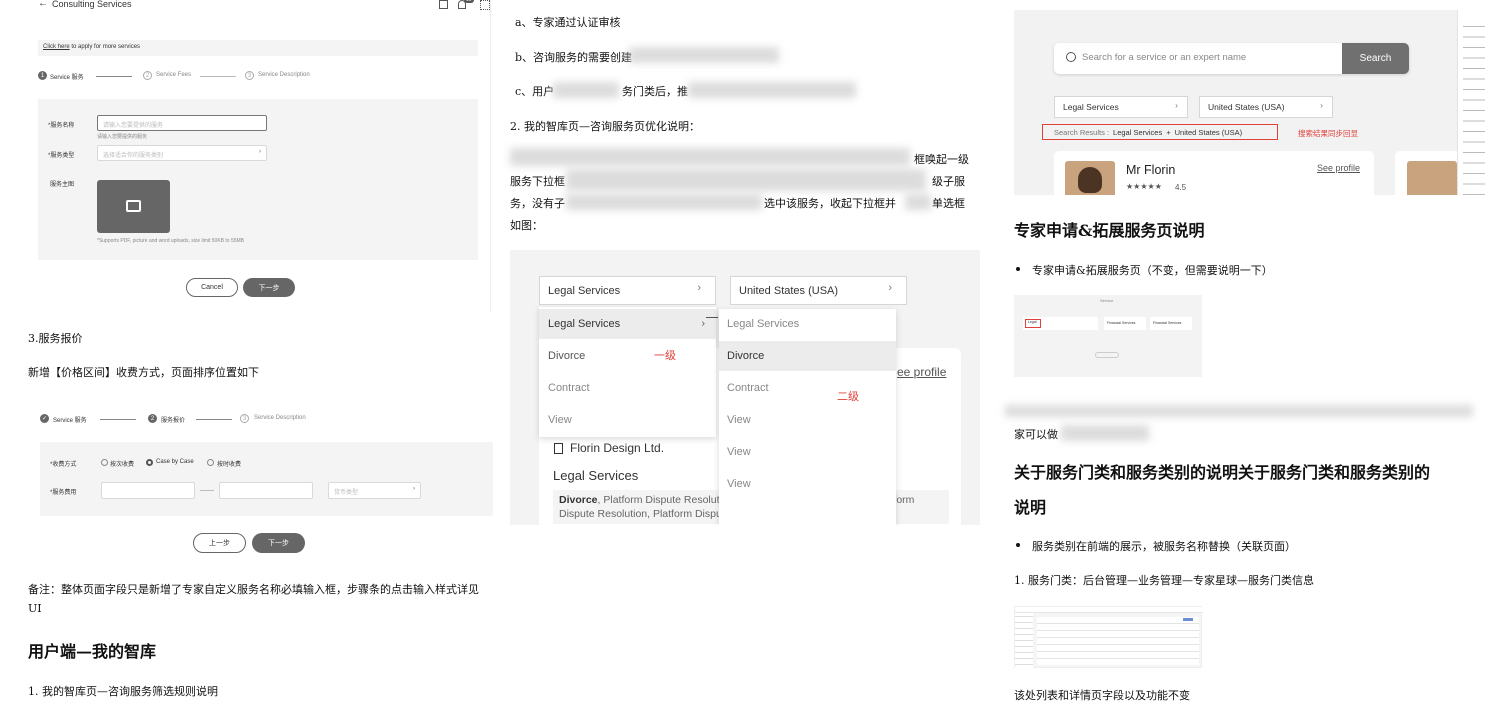  What do you see at coordinates (266, 490) in the screenshot?
I see `fee-max-input` at bounding box center [266, 490].